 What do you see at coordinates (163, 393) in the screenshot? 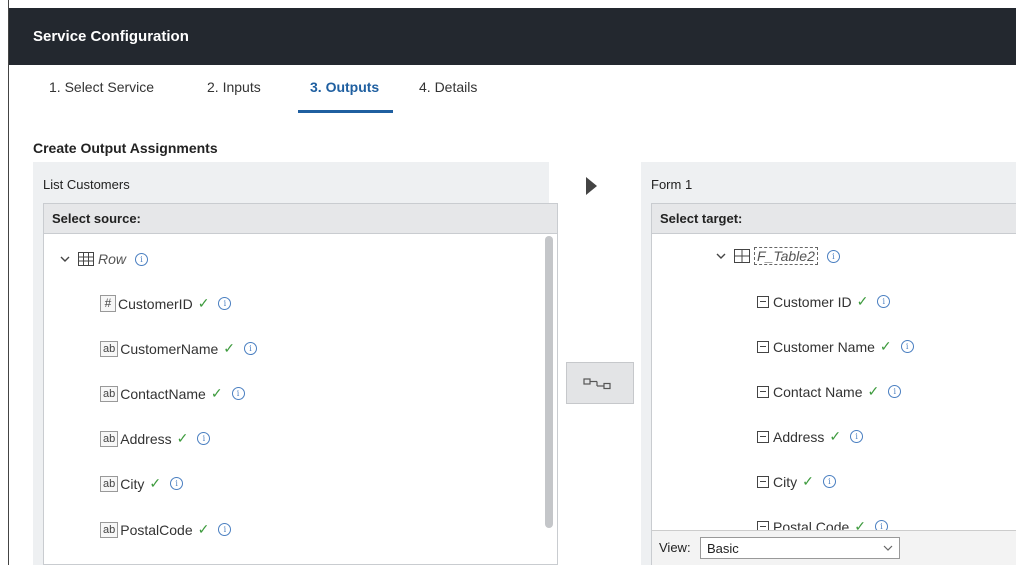
I see `source-field-label: ContactName` at bounding box center [163, 393].